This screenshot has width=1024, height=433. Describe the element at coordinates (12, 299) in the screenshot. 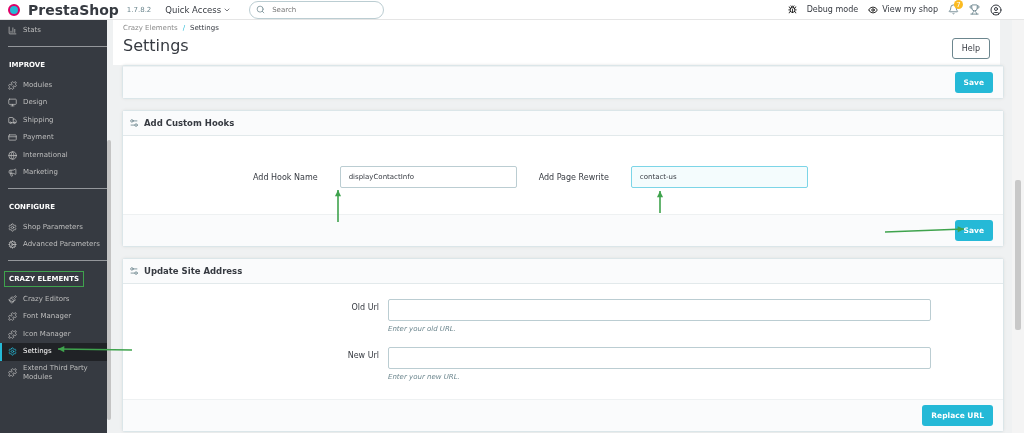

I see `paintbrush-icon` at that location.